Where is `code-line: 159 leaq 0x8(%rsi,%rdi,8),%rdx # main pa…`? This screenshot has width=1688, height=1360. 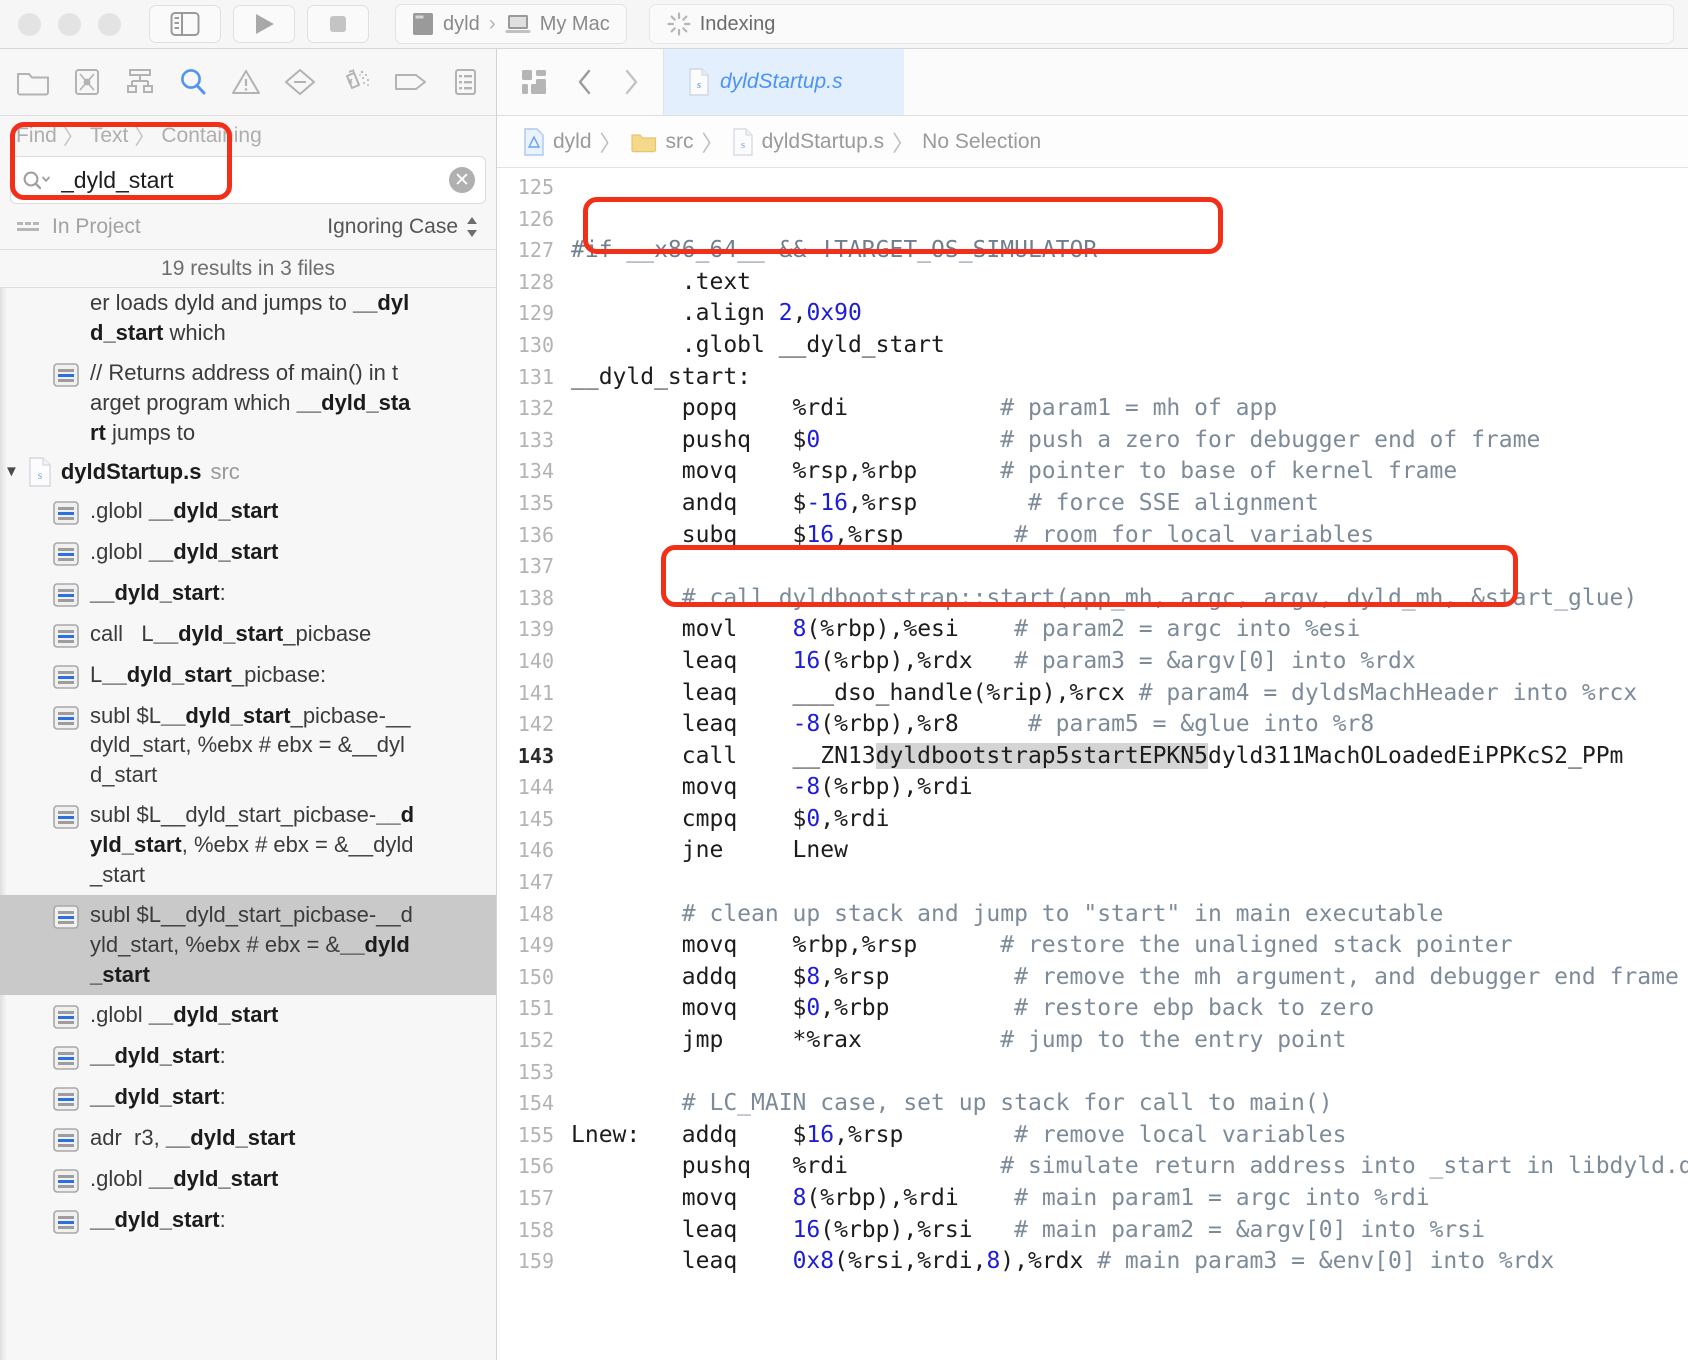
code-line: 159 leaq 0x8(%rsi,%rdi,8),%rdx # main pa… is located at coordinates (1092, 1262).